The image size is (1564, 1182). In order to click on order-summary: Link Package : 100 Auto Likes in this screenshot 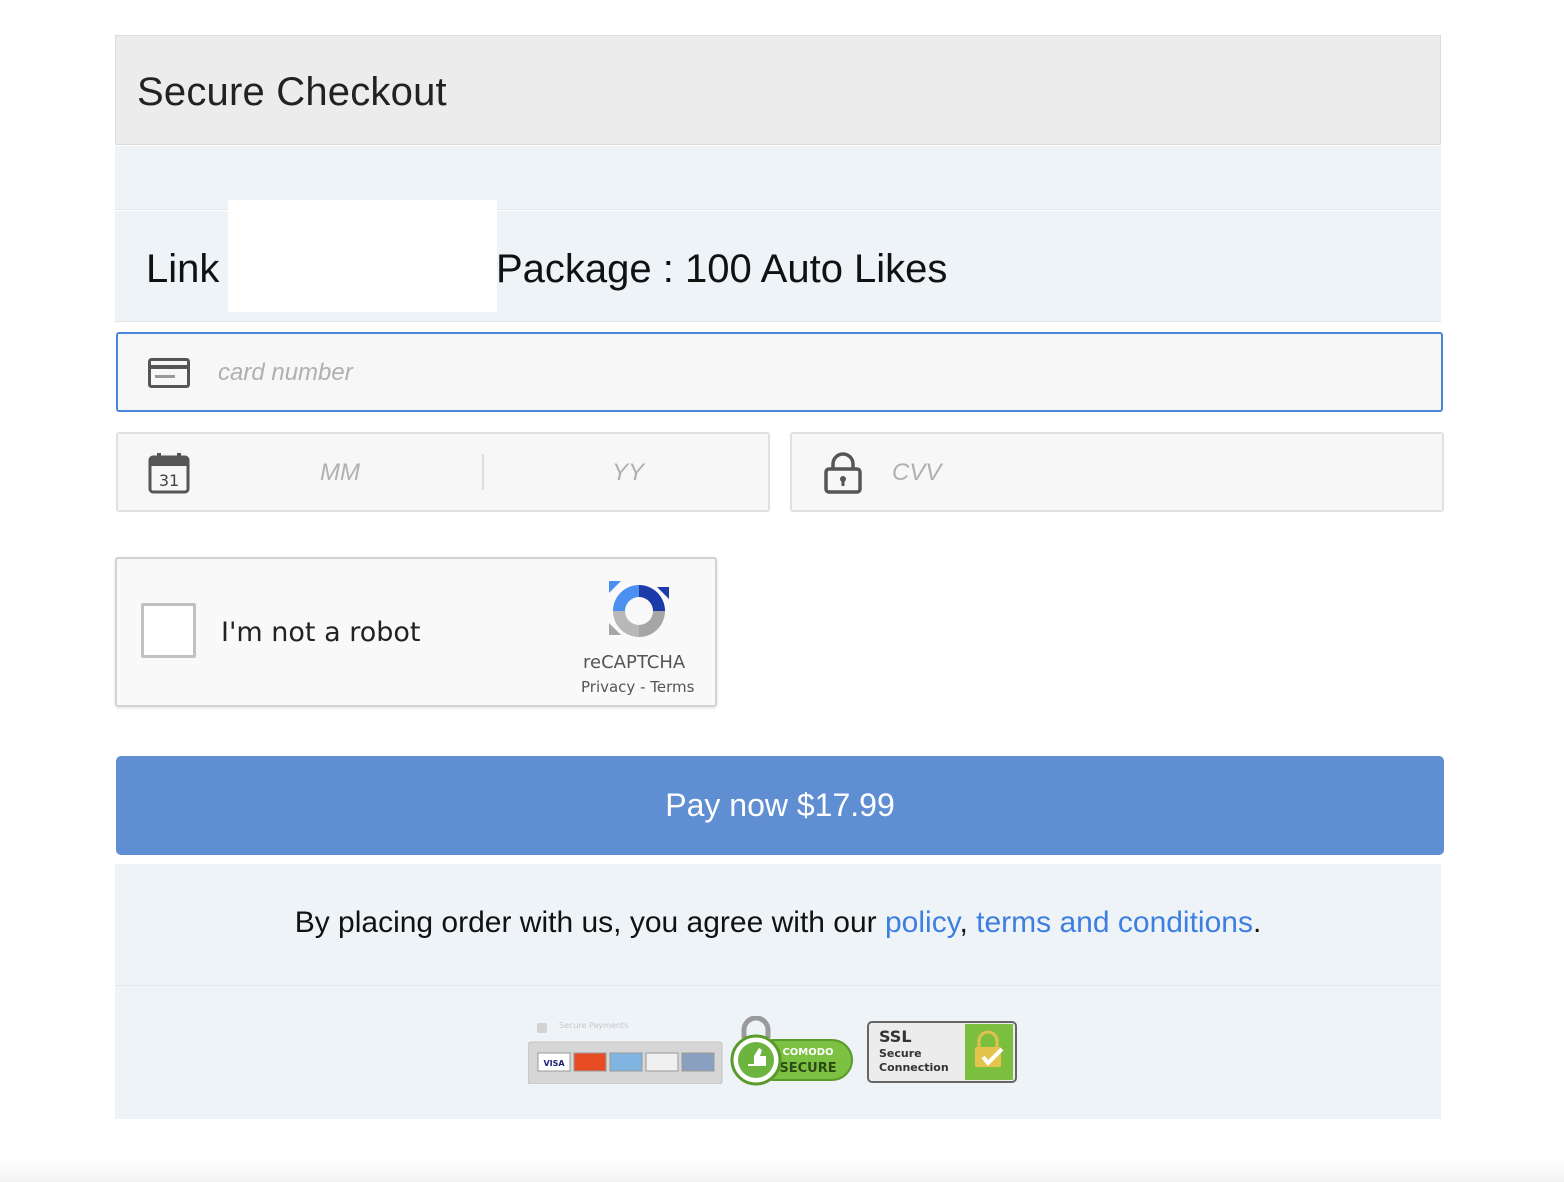, I will do `click(778, 261)`.